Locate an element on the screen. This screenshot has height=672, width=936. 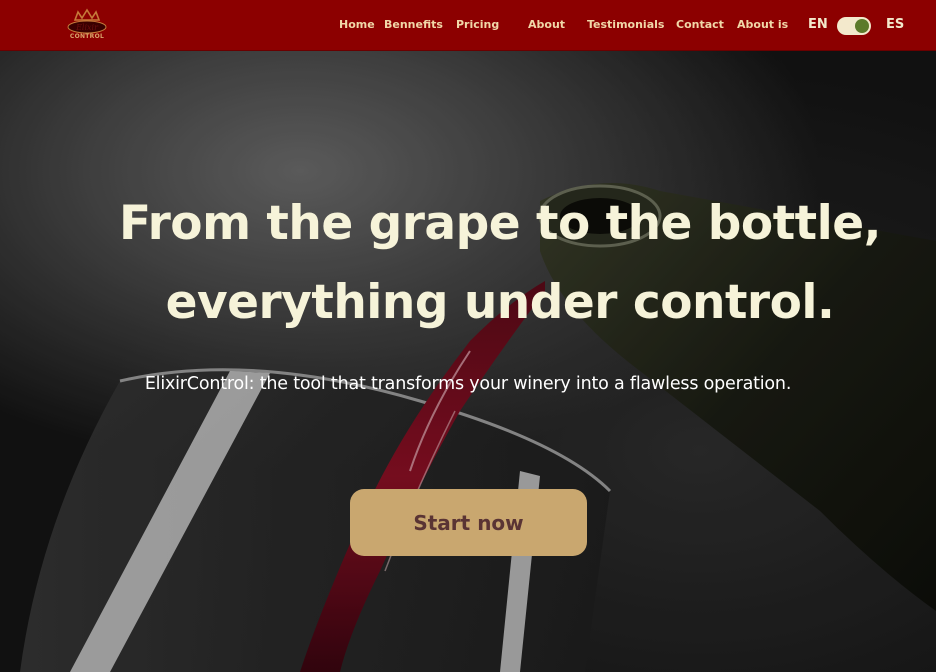
svg-text: Elixir is located at coordinates (87, 27).